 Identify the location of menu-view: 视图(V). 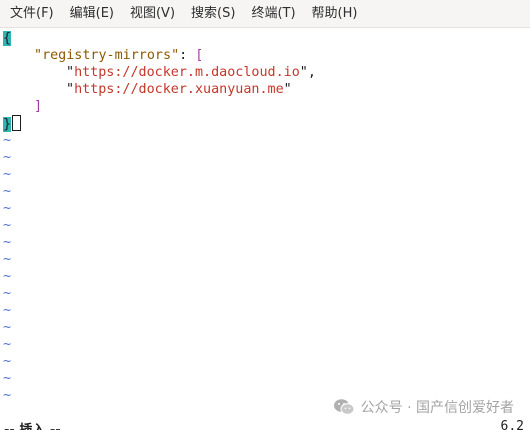
(152, 14).